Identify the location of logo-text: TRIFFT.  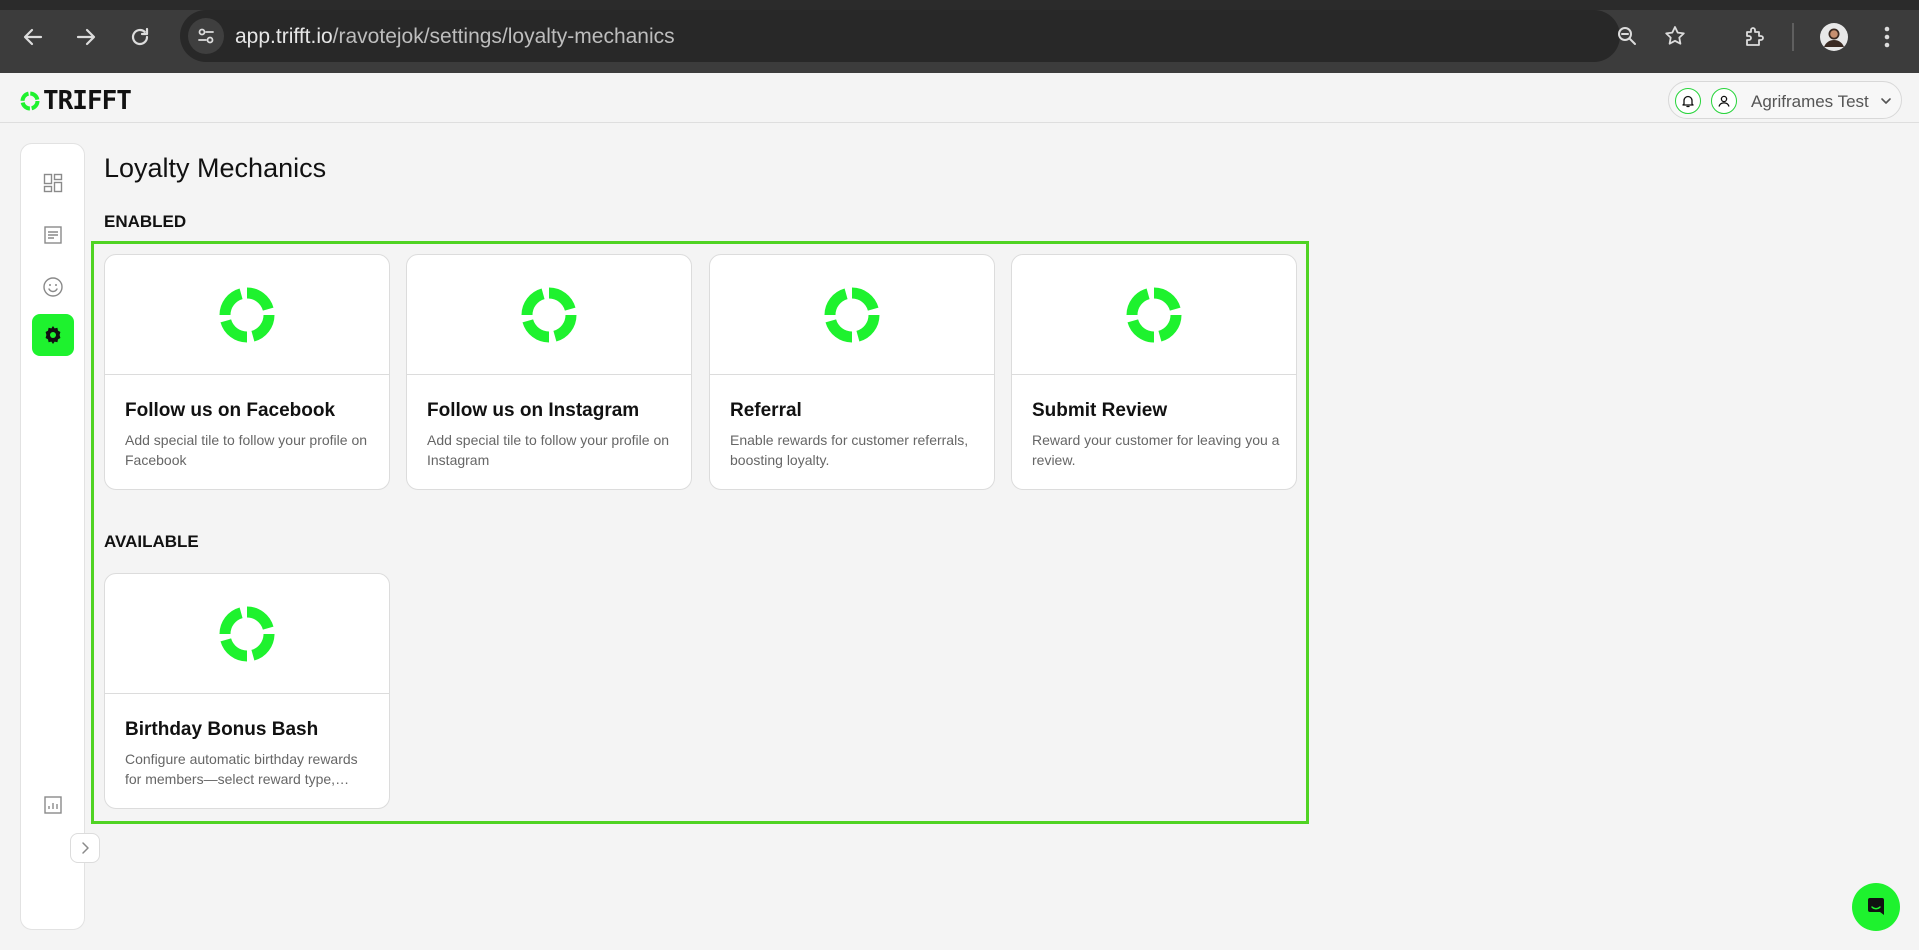
(87, 101).